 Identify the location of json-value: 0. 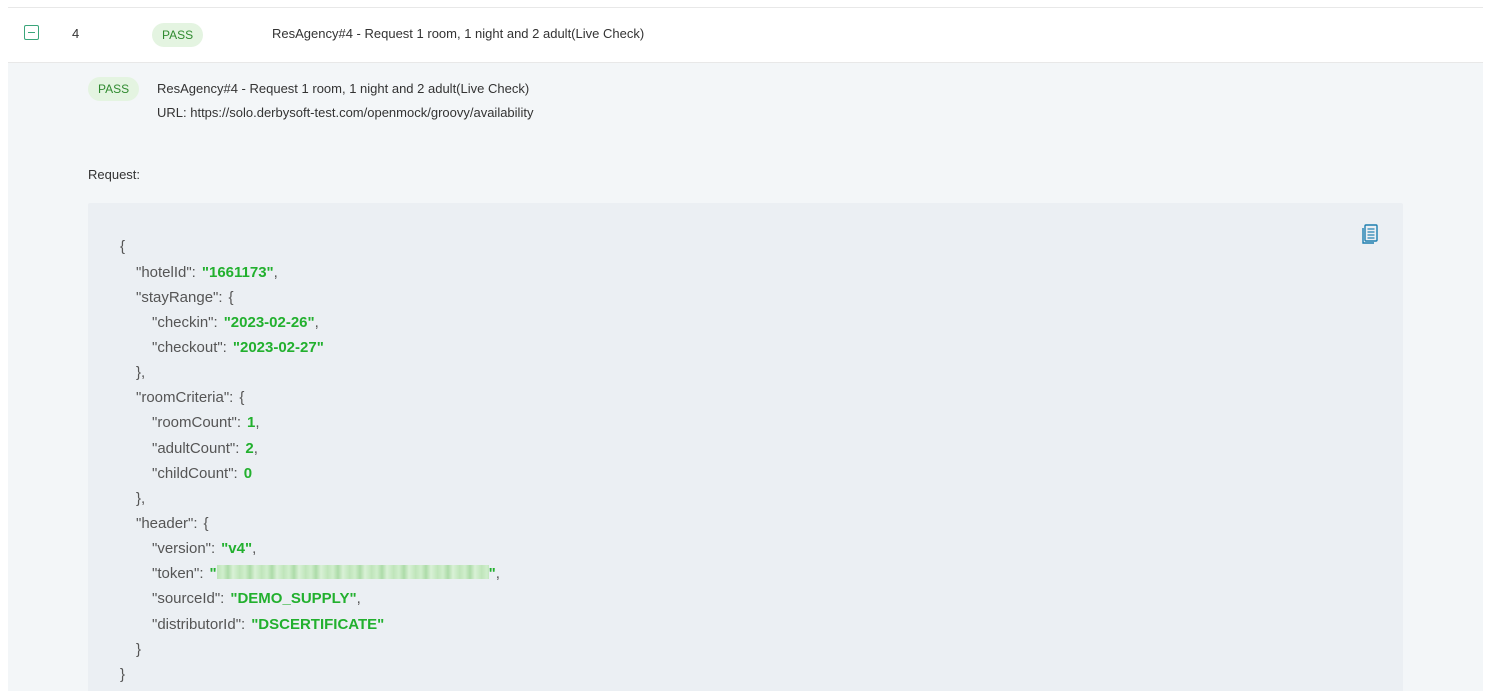
(248, 473).